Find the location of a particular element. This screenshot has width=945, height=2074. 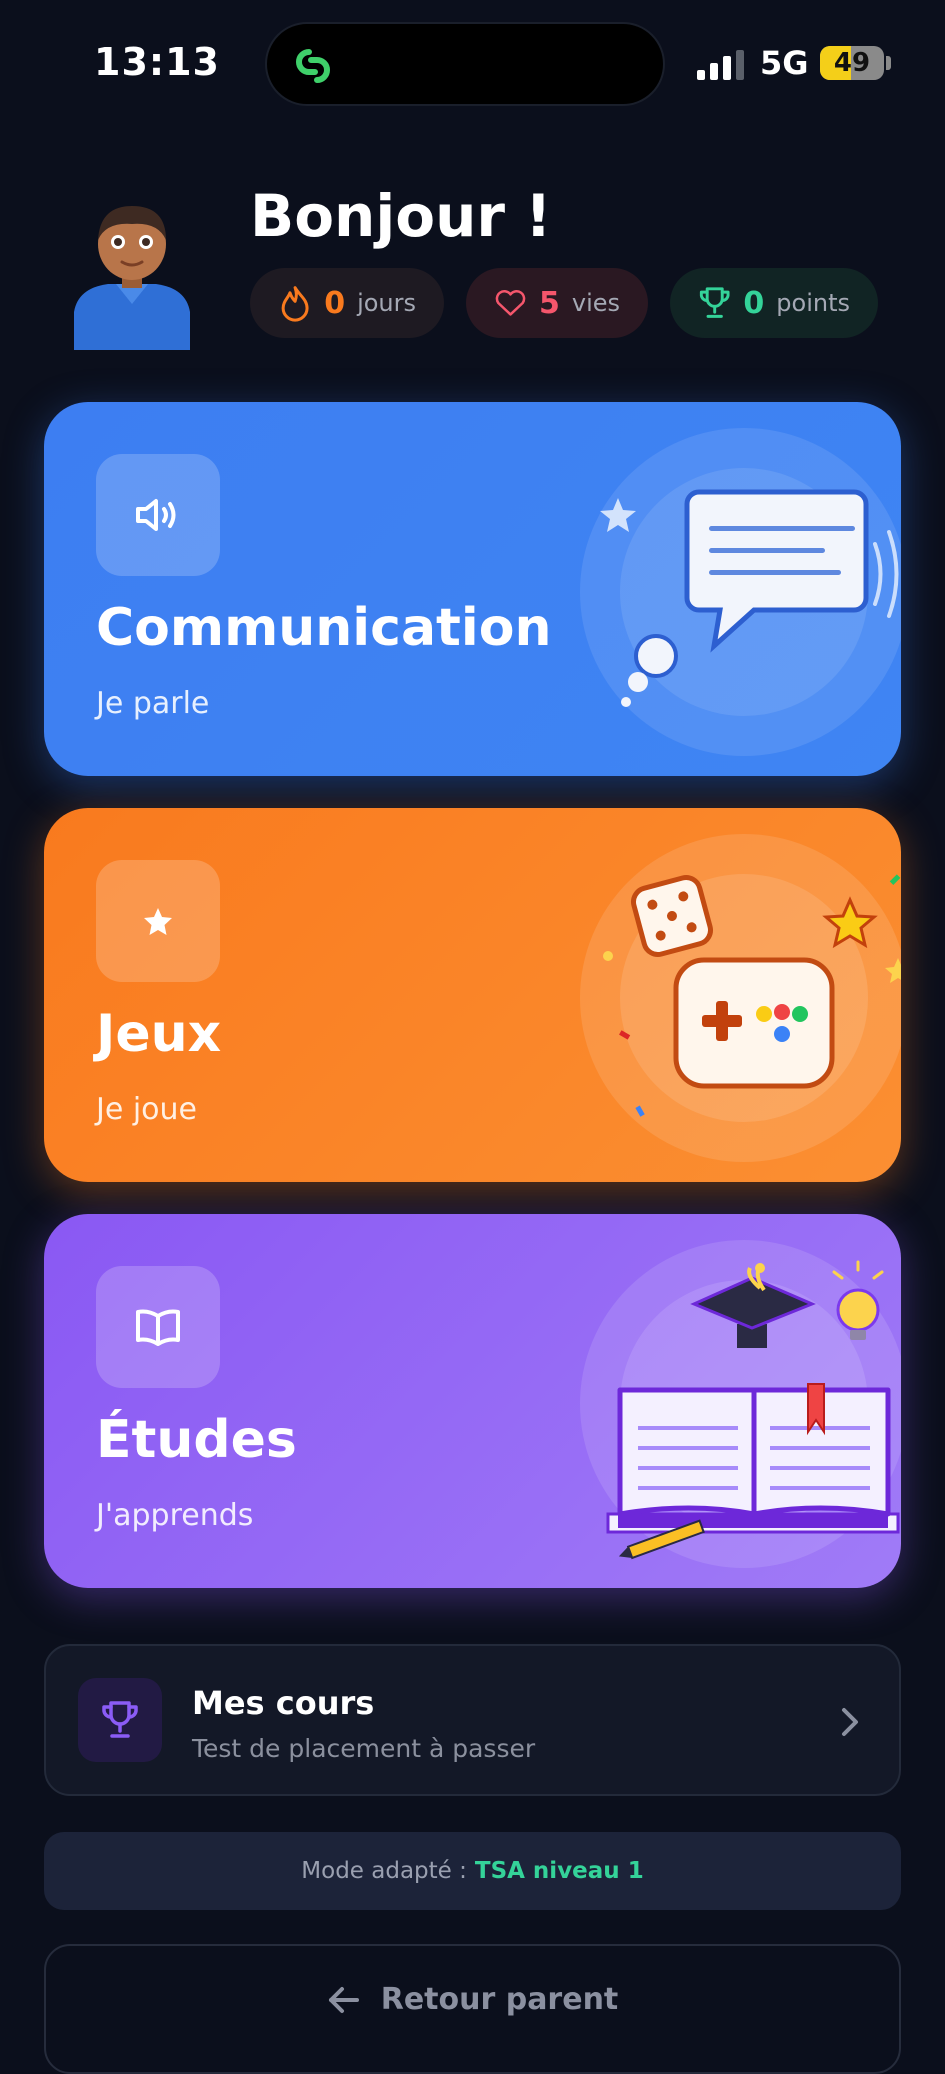

dynamic-island is located at coordinates (465, 64).